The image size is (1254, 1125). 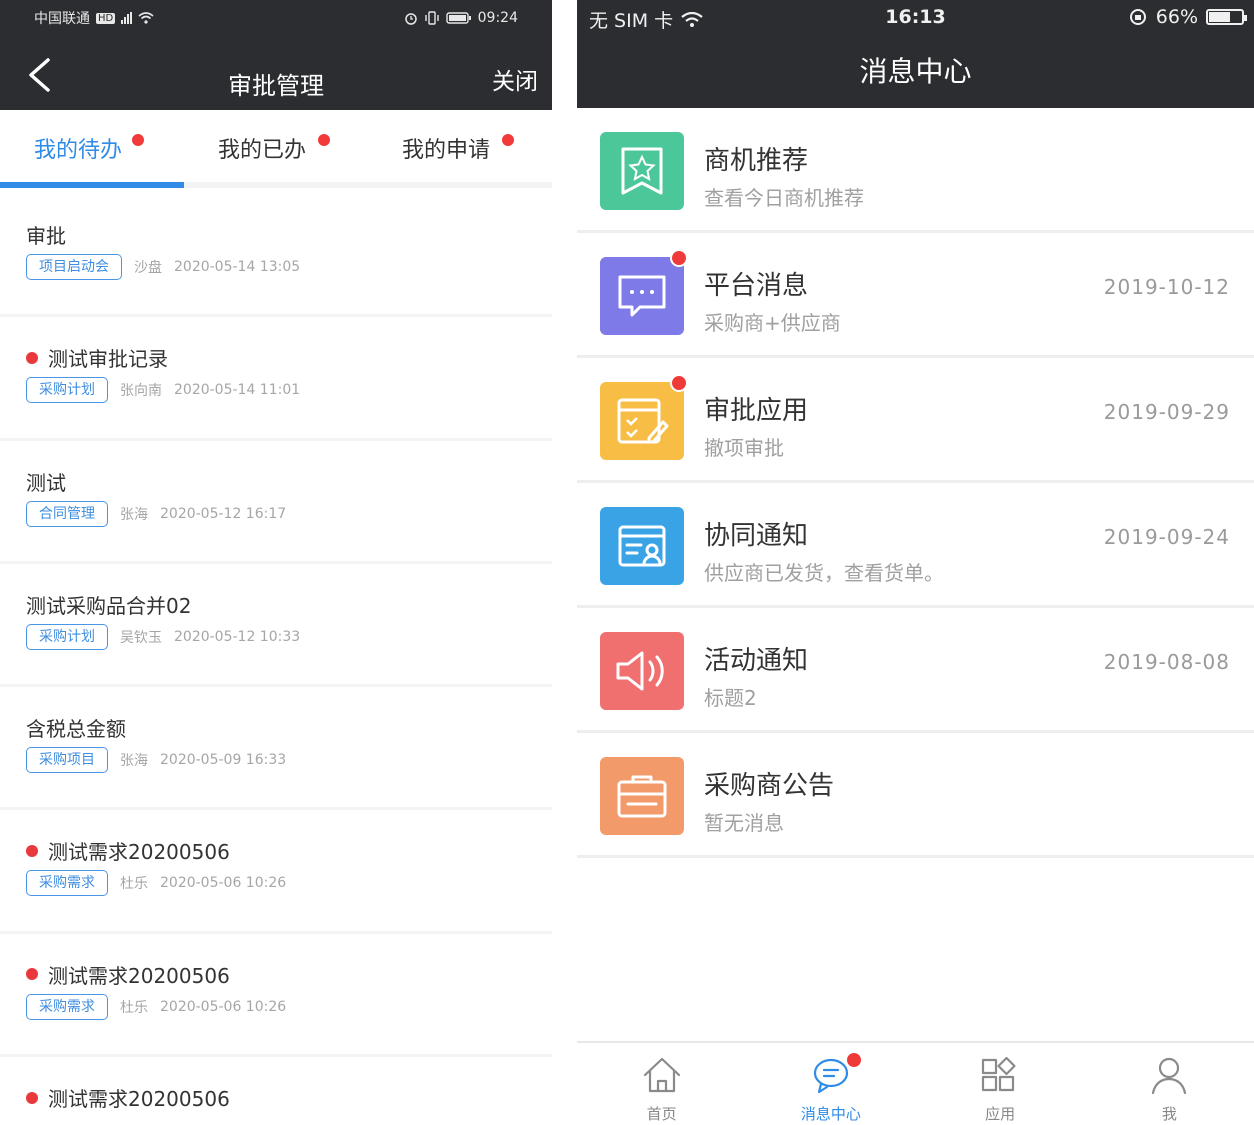 I want to click on item-title-row: 测试, so click(x=46, y=481).